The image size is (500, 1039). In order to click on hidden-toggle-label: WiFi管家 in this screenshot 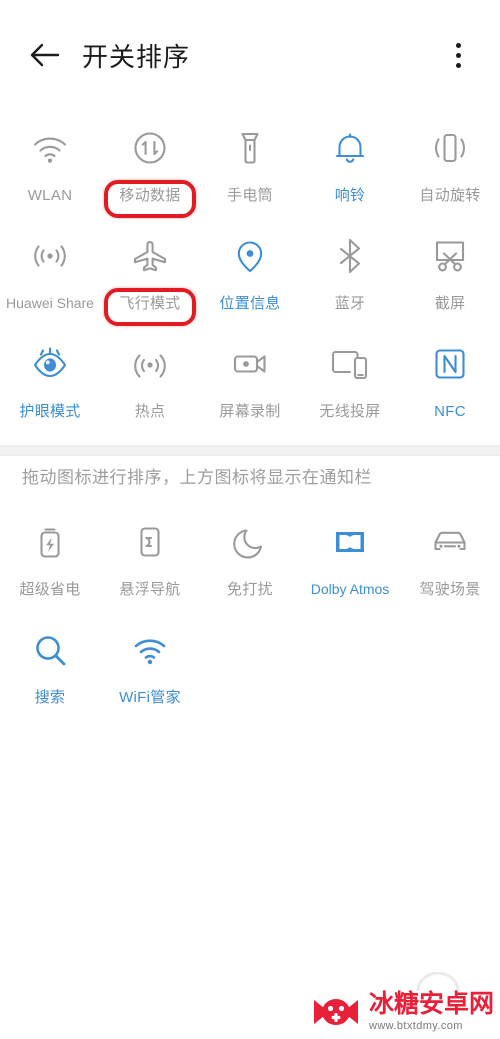, I will do `click(150, 697)`.